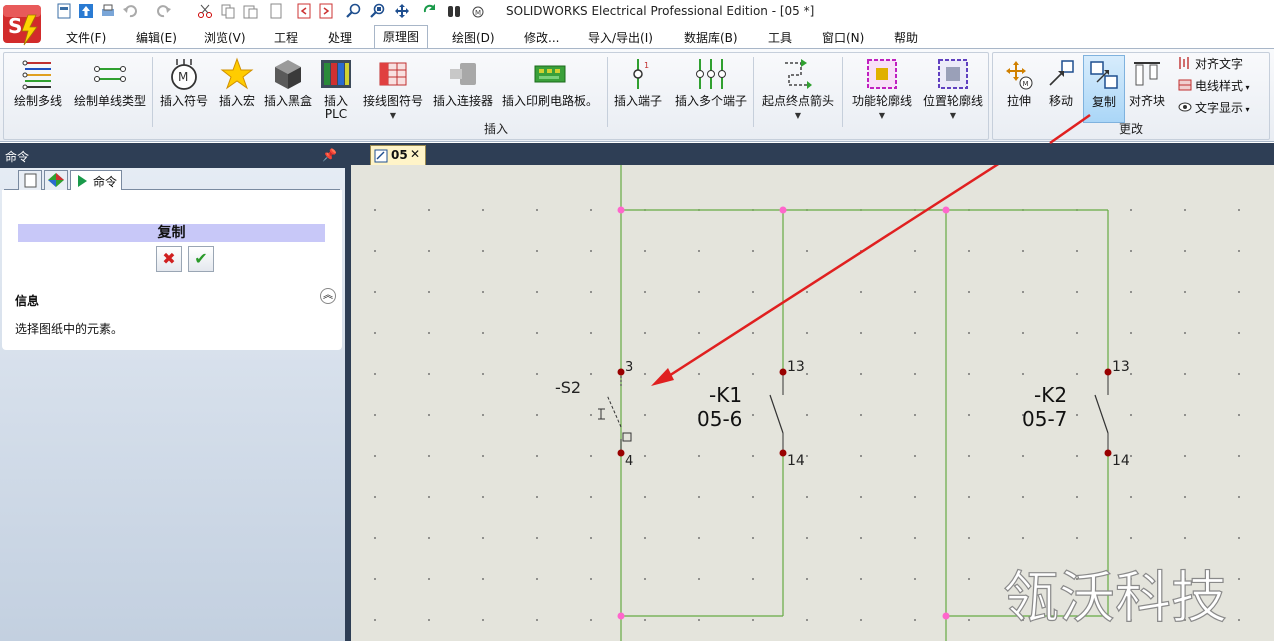 The width and height of the screenshot is (1274, 644). Describe the element at coordinates (550, 89) in the screenshot. I see `insert-pcb-button: 插入印刷电路板。` at that location.